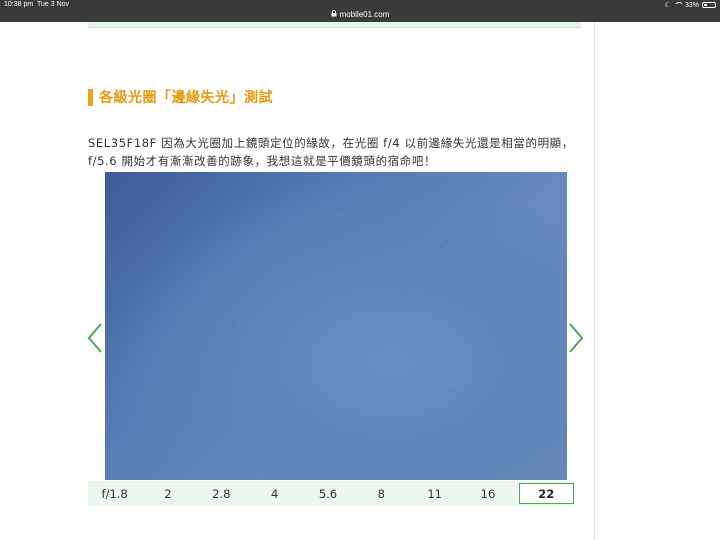 This screenshot has height=540, width=720. Describe the element at coordinates (334, 25) in the screenshot. I see `previous-gallery-strip` at that location.